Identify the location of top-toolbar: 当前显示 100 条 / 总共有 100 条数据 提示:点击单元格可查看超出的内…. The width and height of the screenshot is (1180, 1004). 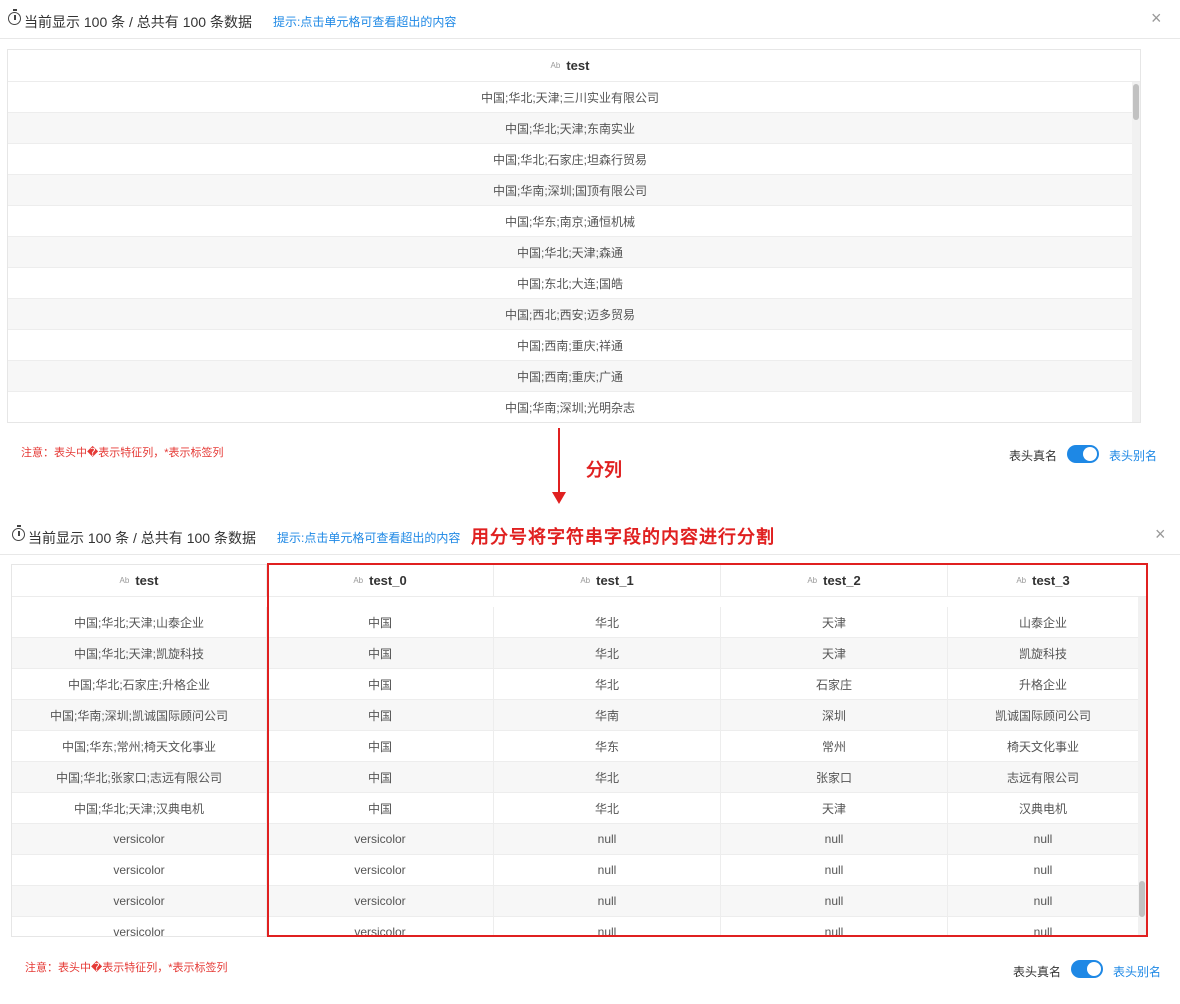
(594, 20).